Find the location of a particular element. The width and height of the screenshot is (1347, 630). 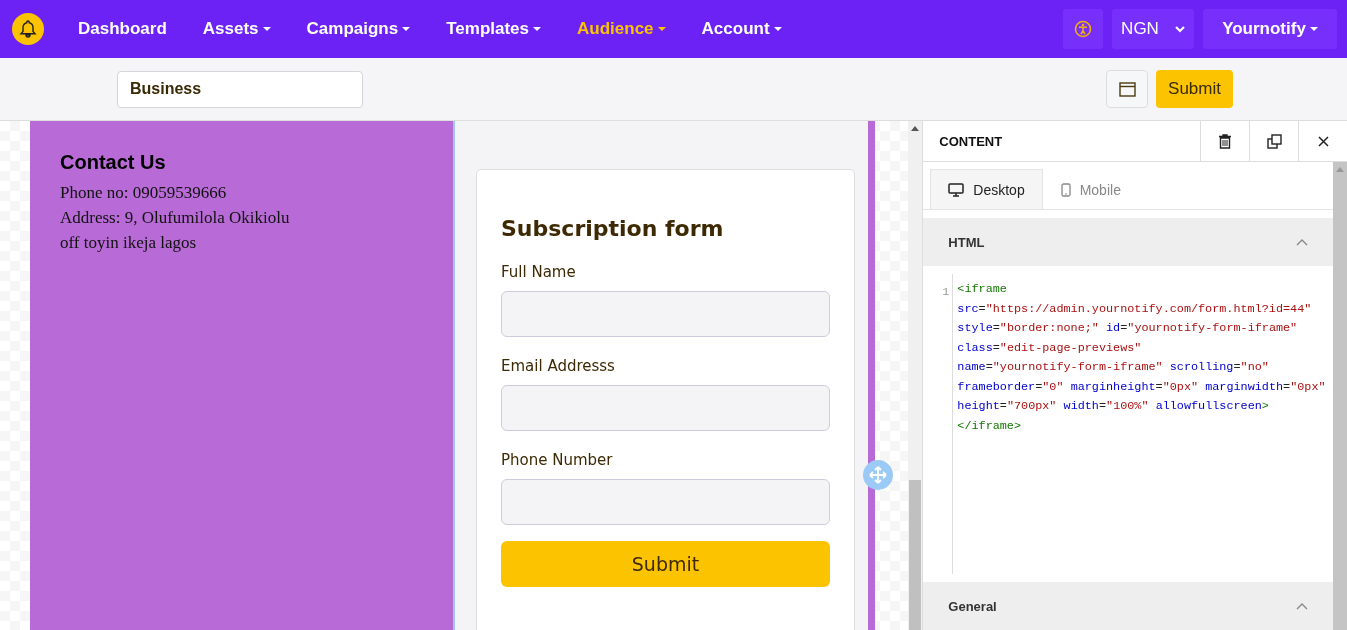

account-menu: Yournotify is located at coordinates (1270, 29).